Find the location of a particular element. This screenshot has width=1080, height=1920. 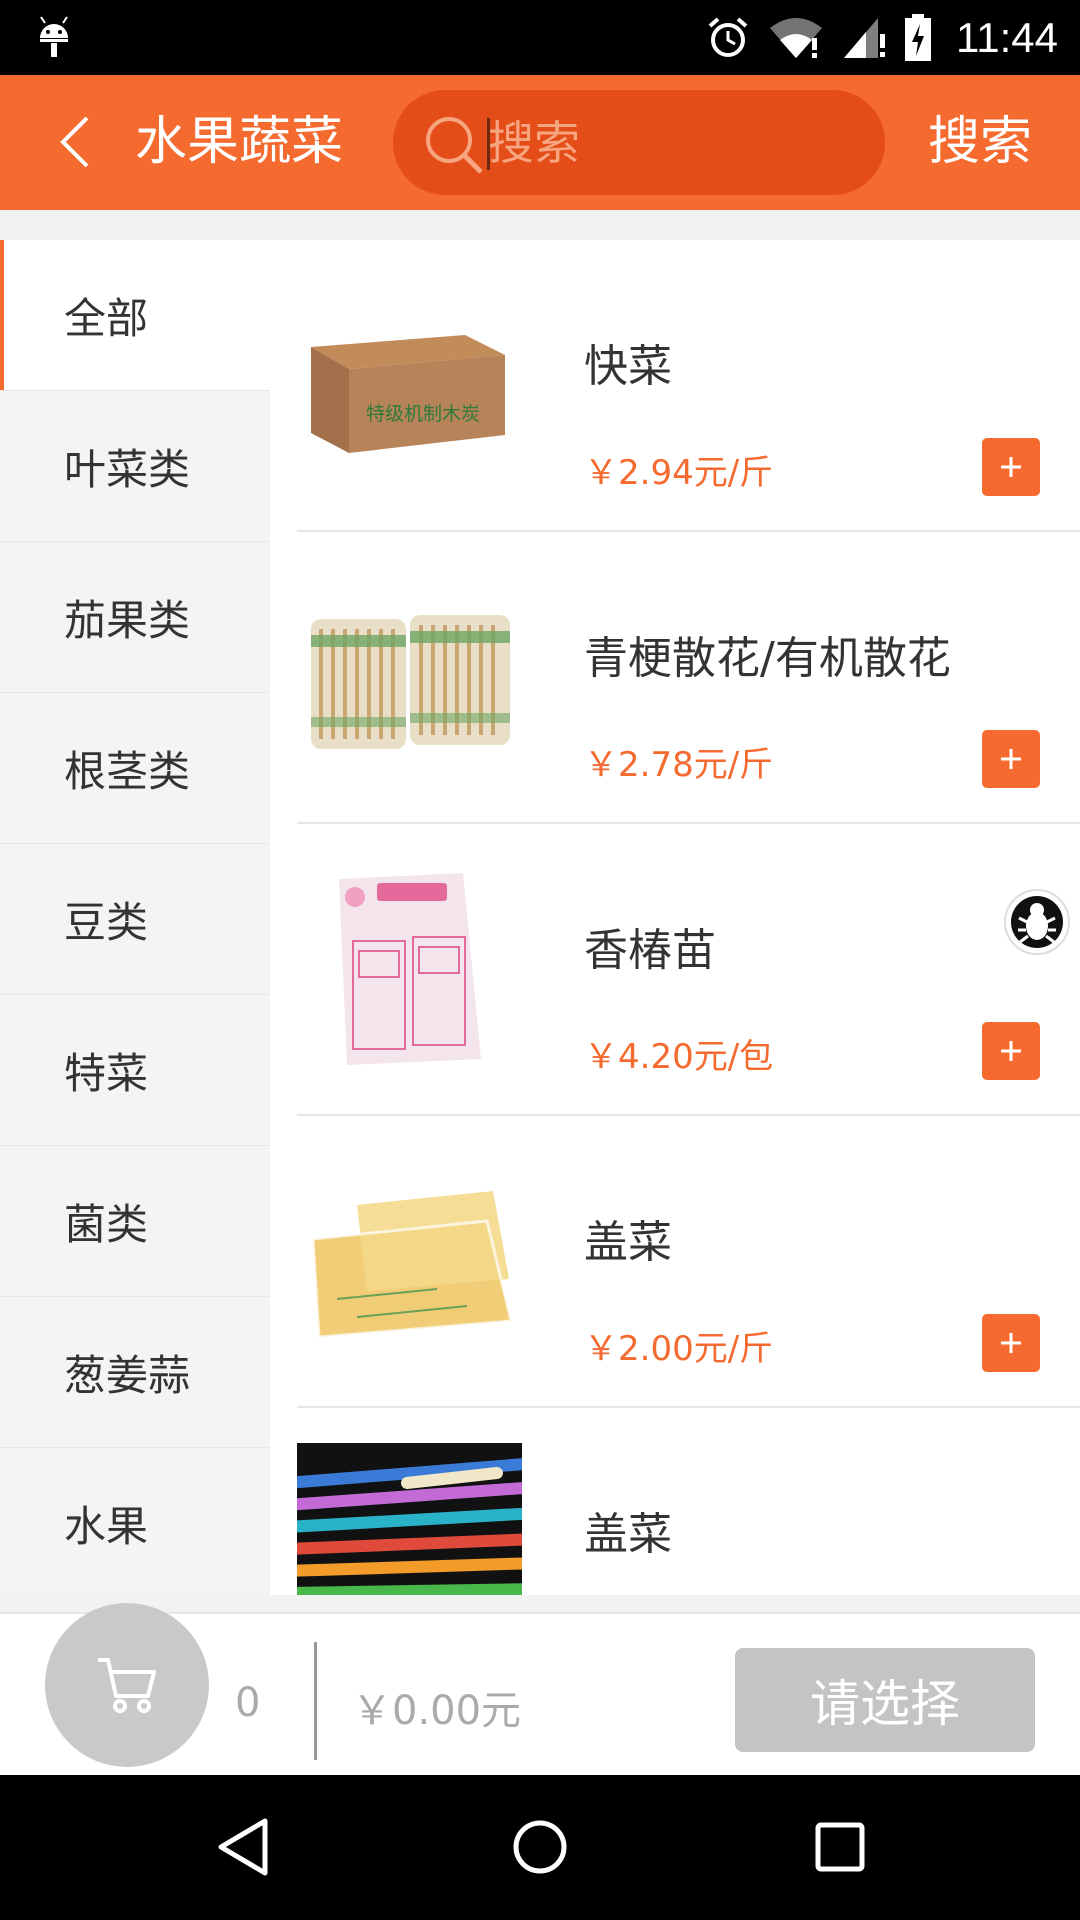

product-price: ￥2.94元/斤 is located at coordinates (679, 473).